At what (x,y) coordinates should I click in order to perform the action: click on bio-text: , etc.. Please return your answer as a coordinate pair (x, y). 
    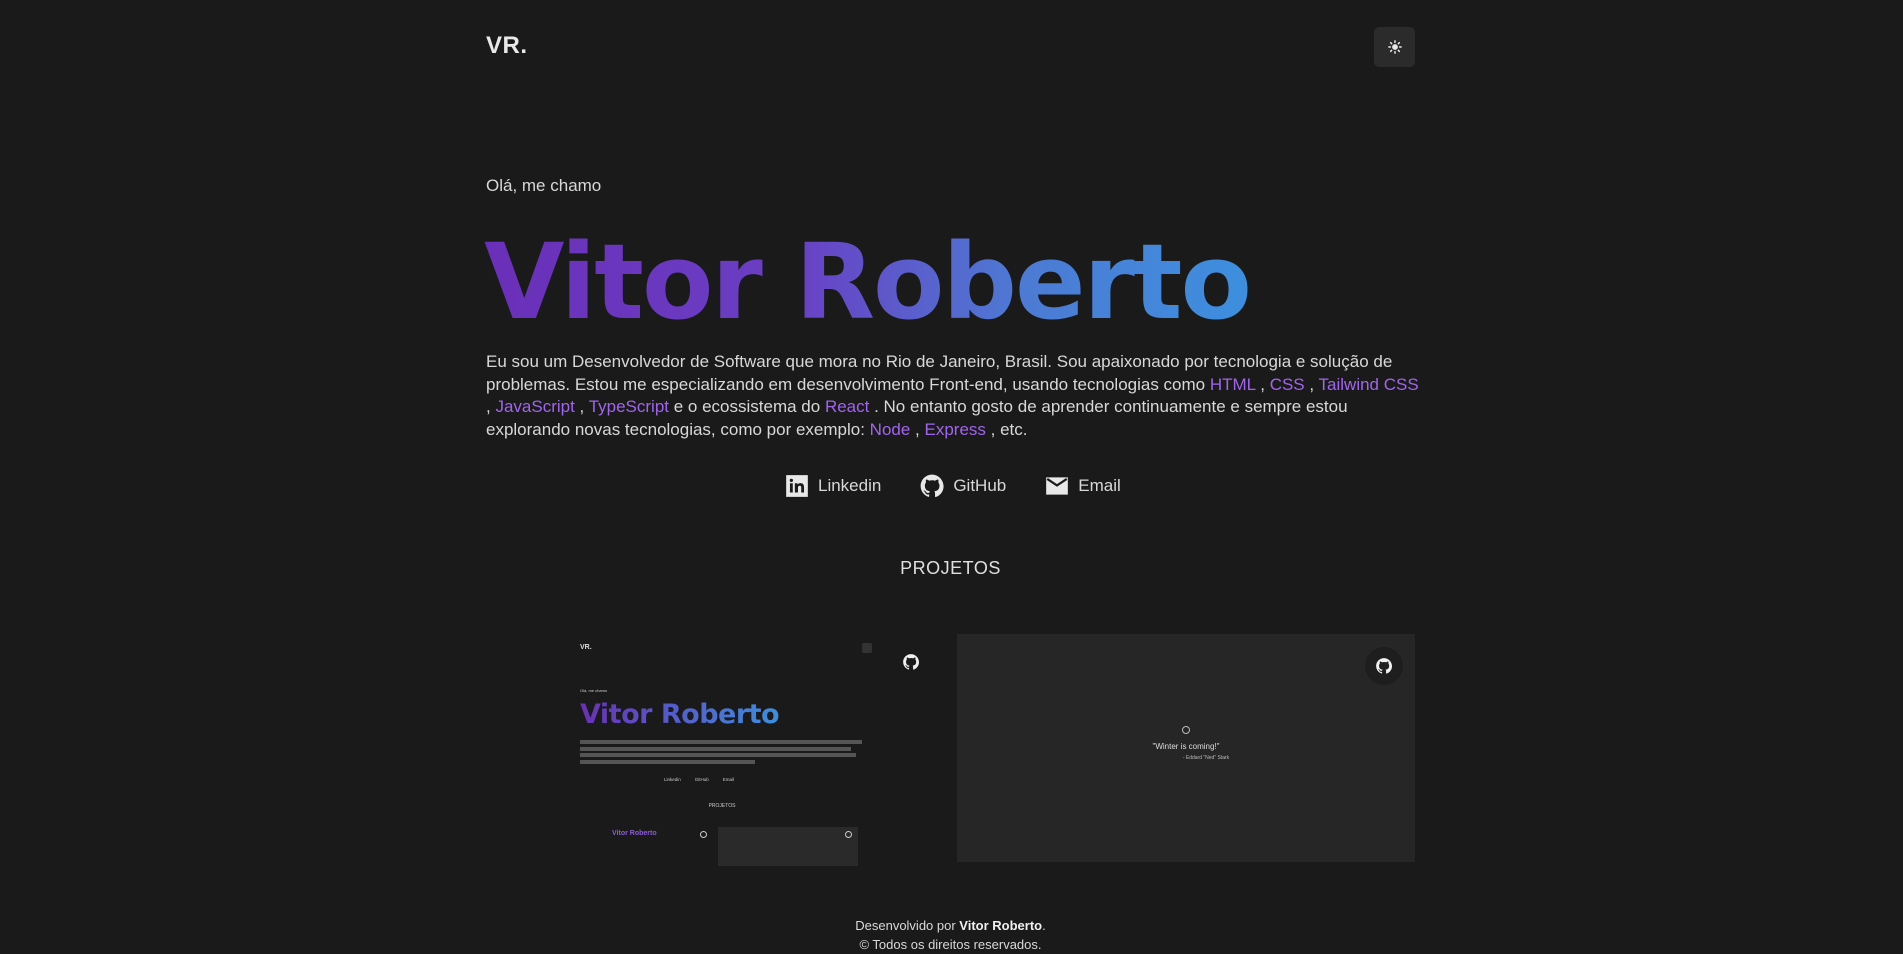
    Looking at the image, I should click on (1006, 429).